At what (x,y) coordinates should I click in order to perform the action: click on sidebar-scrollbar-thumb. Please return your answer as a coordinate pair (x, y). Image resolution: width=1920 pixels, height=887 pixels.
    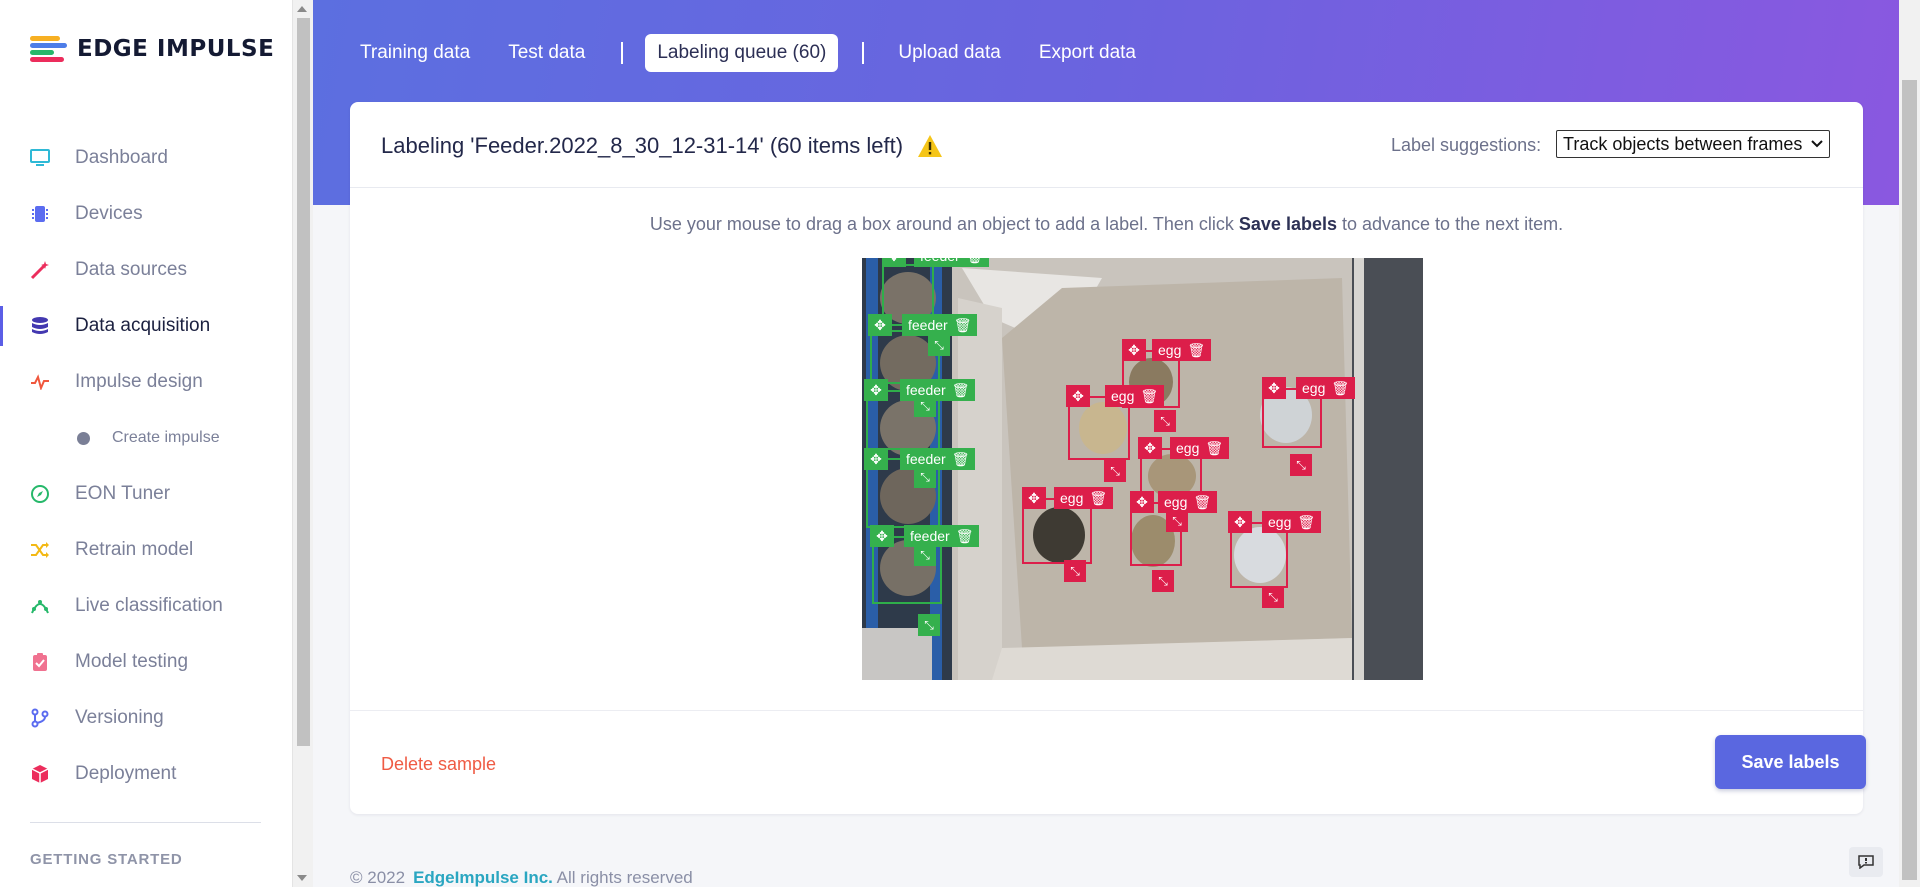
    Looking at the image, I should click on (303, 382).